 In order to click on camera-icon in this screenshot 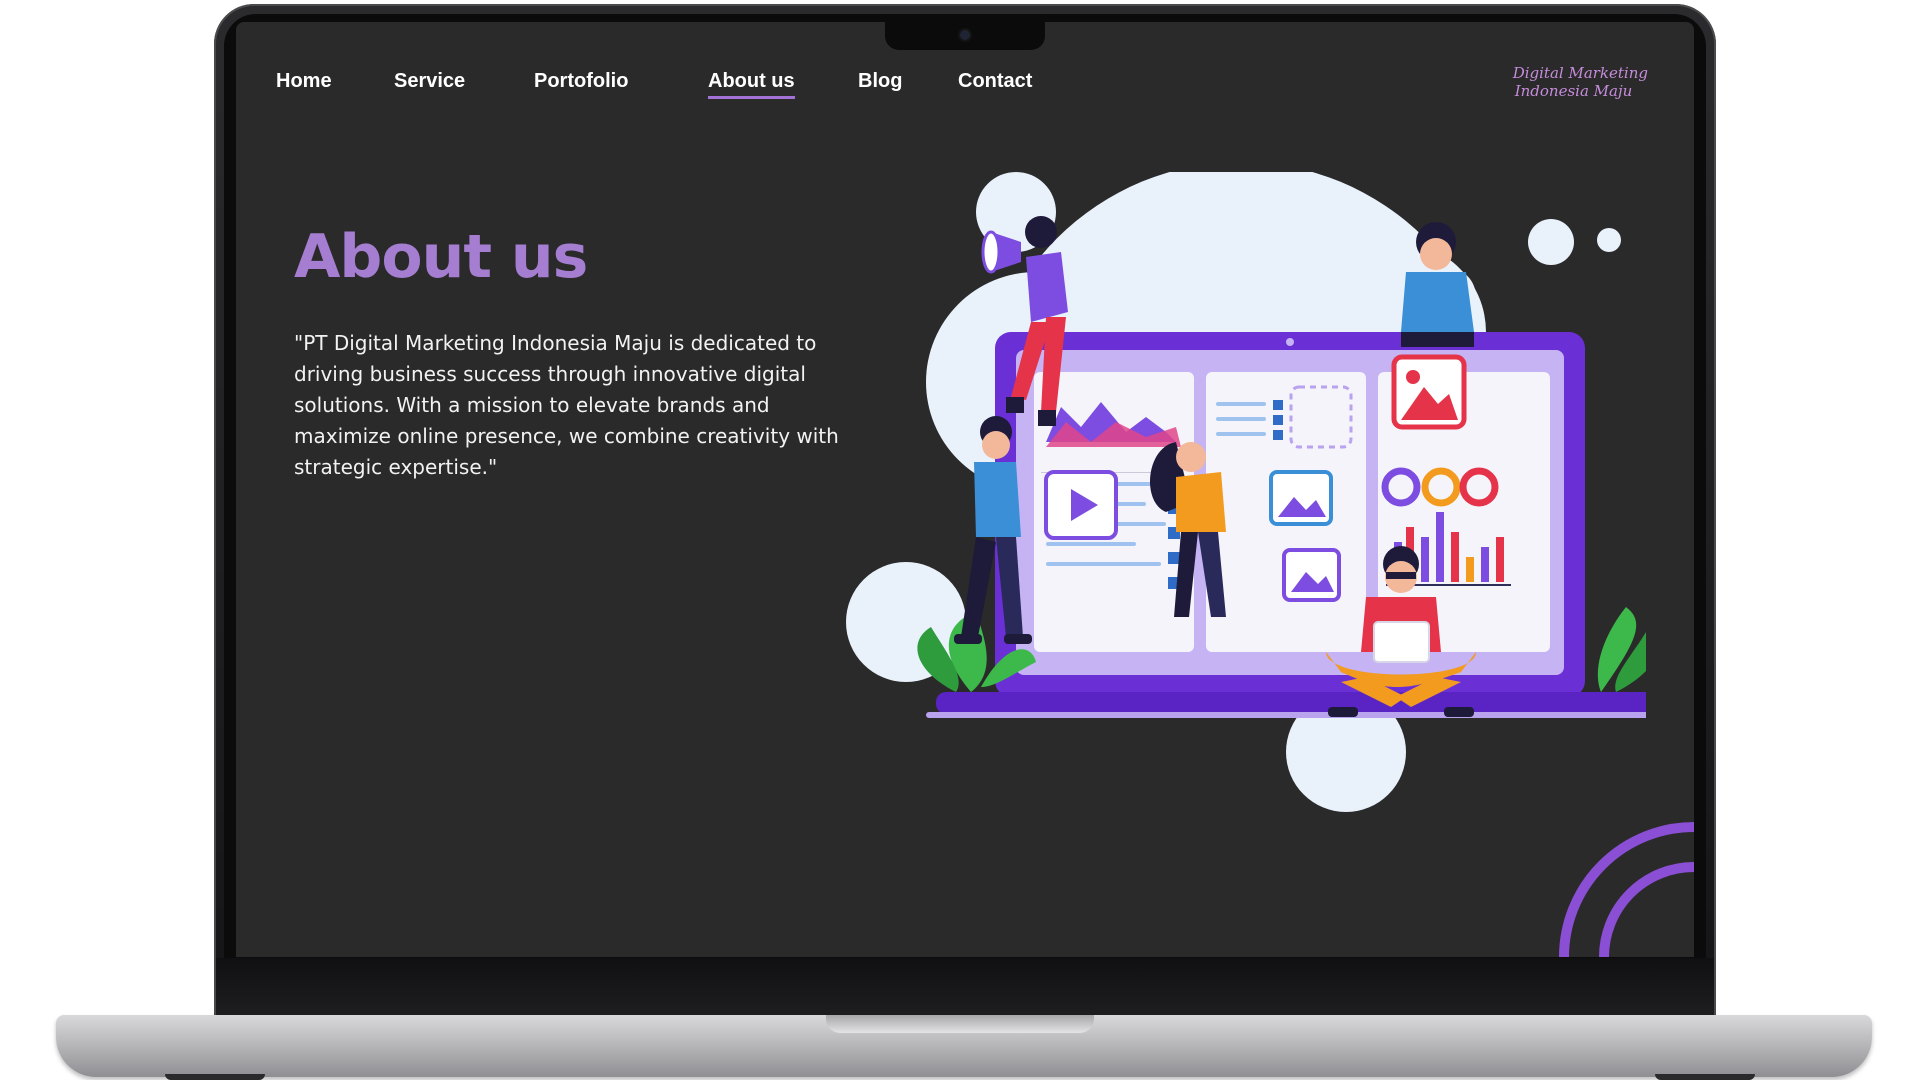, I will do `click(965, 35)`.